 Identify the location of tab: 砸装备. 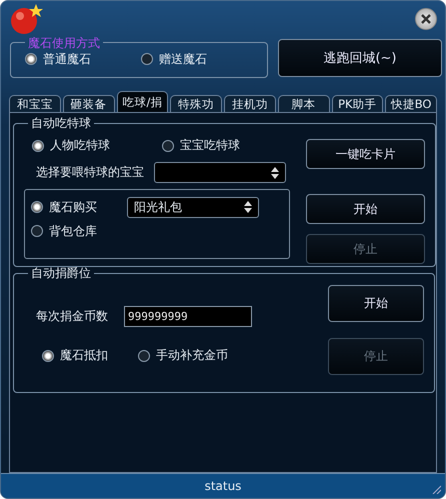
(88, 103).